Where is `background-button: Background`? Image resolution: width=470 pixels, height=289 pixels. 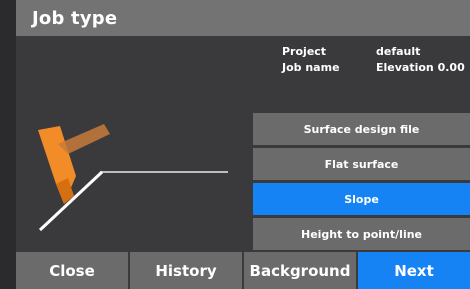 background-button: Background is located at coordinates (301, 270).